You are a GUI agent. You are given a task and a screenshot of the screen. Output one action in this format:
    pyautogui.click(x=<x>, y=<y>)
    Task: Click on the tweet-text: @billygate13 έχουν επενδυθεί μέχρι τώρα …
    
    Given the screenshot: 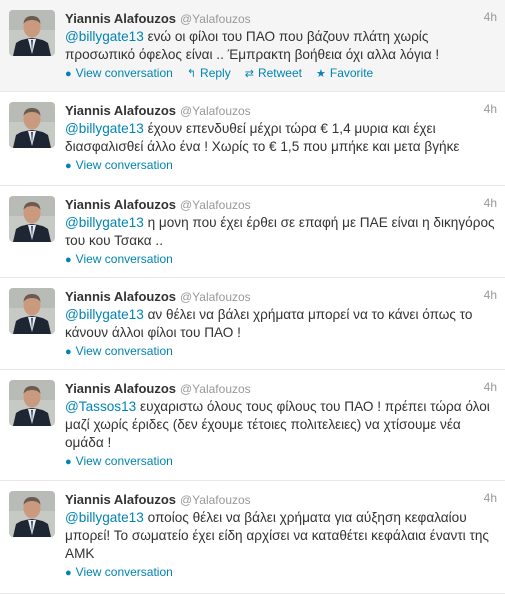 What is the action you would take?
    pyautogui.click(x=281, y=138)
    